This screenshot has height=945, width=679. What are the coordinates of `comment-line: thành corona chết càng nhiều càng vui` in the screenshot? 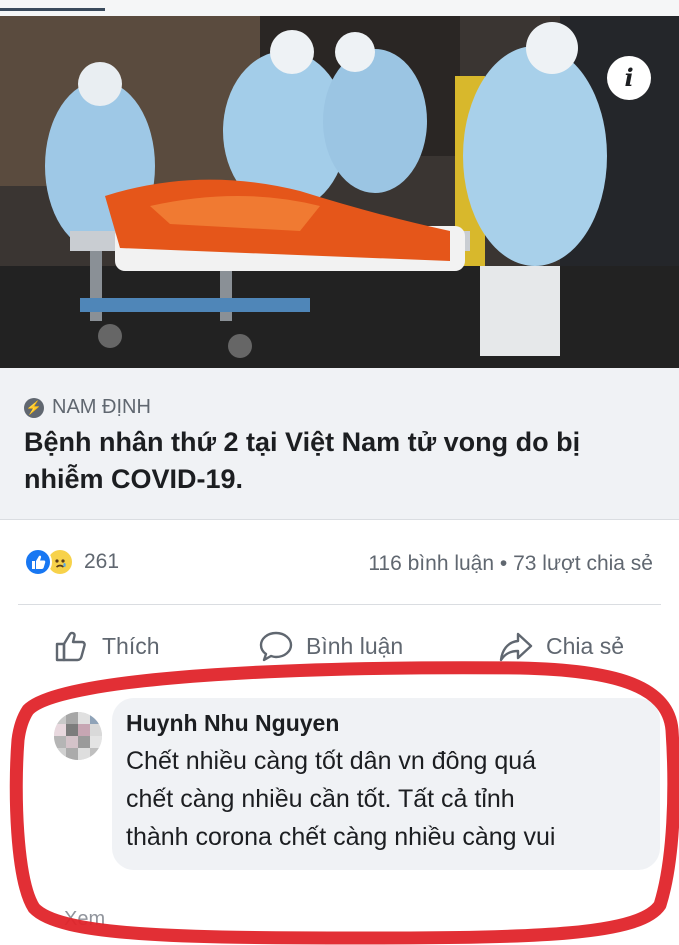 It's located at (341, 837).